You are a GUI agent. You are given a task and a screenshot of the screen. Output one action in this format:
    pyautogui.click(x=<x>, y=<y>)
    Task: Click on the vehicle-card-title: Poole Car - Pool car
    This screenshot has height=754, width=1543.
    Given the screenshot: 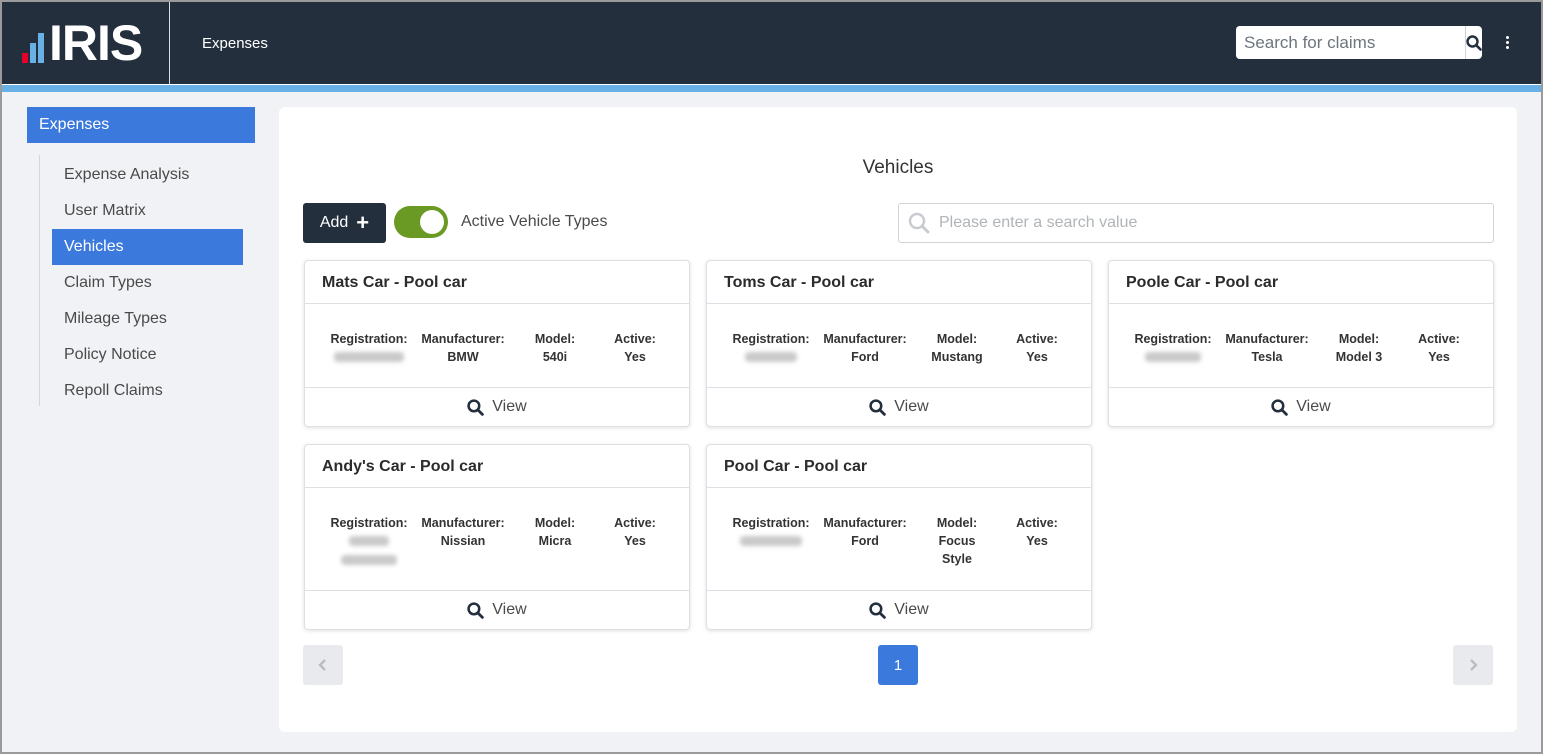 What is the action you would take?
    pyautogui.click(x=1301, y=282)
    